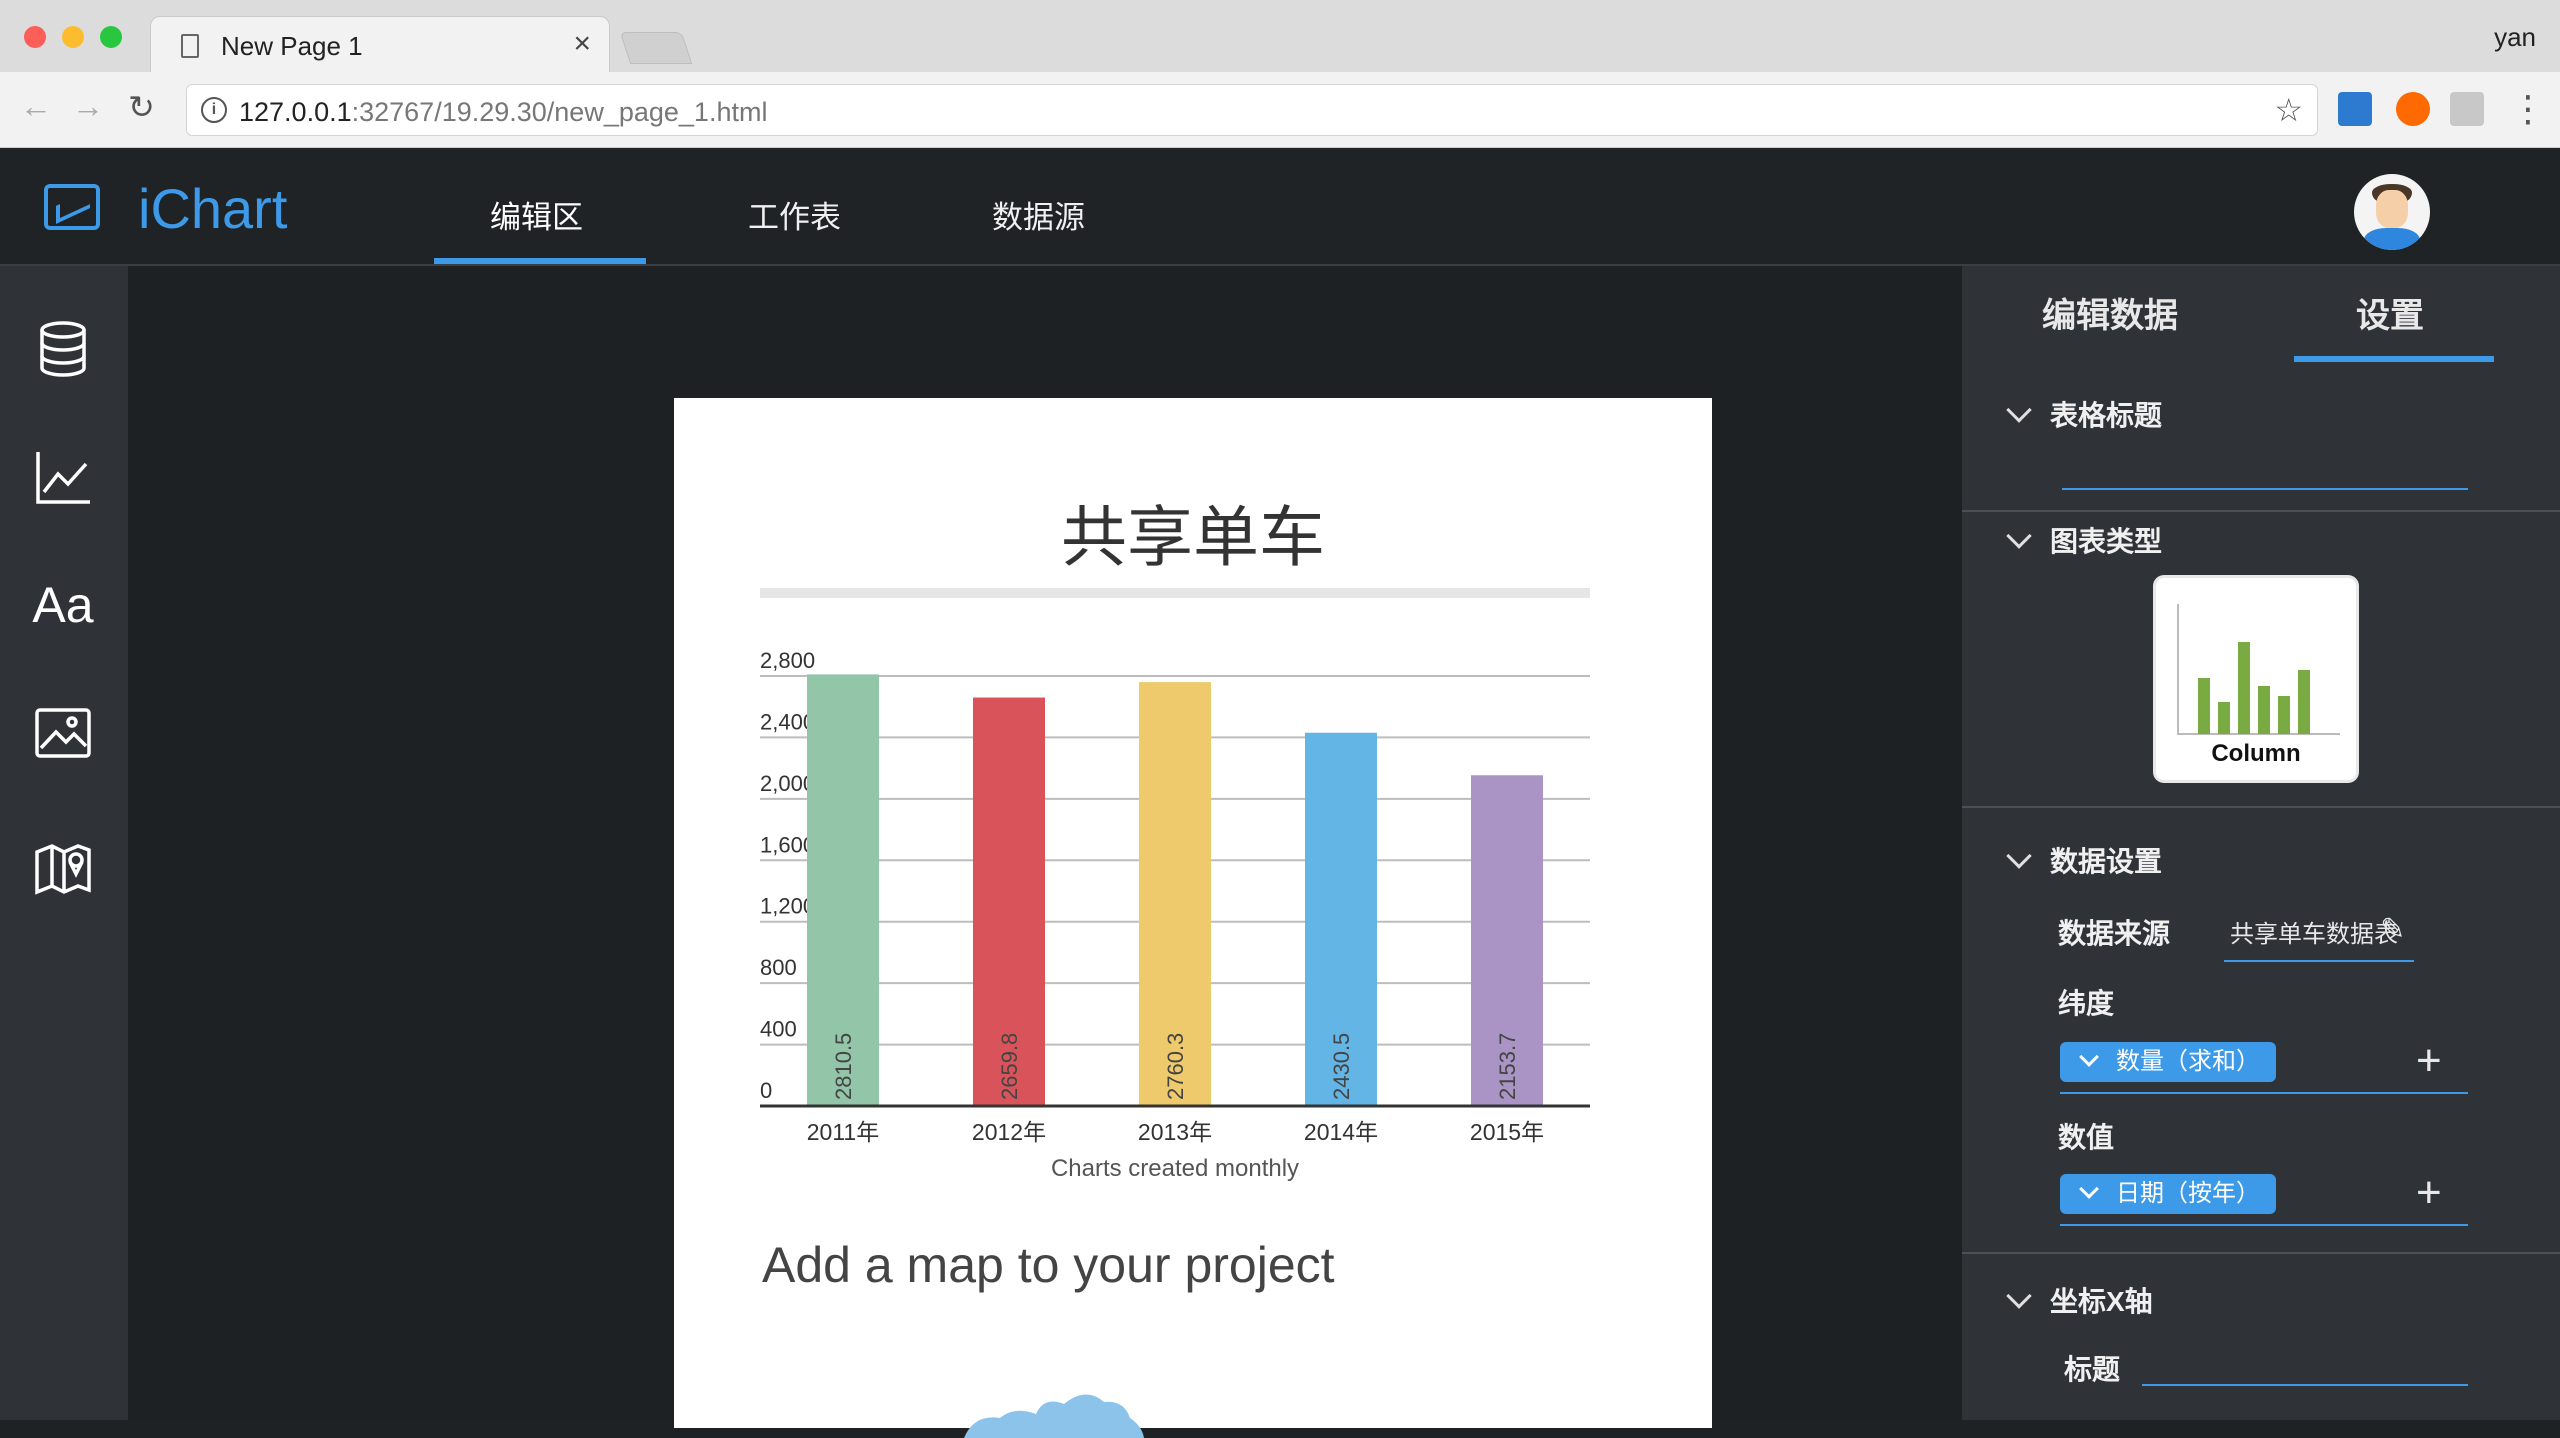 Image resolution: width=2560 pixels, height=1438 pixels. Describe the element at coordinates (787, 906) in the screenshot. I see `y-tick-label: 1,200` at that location.